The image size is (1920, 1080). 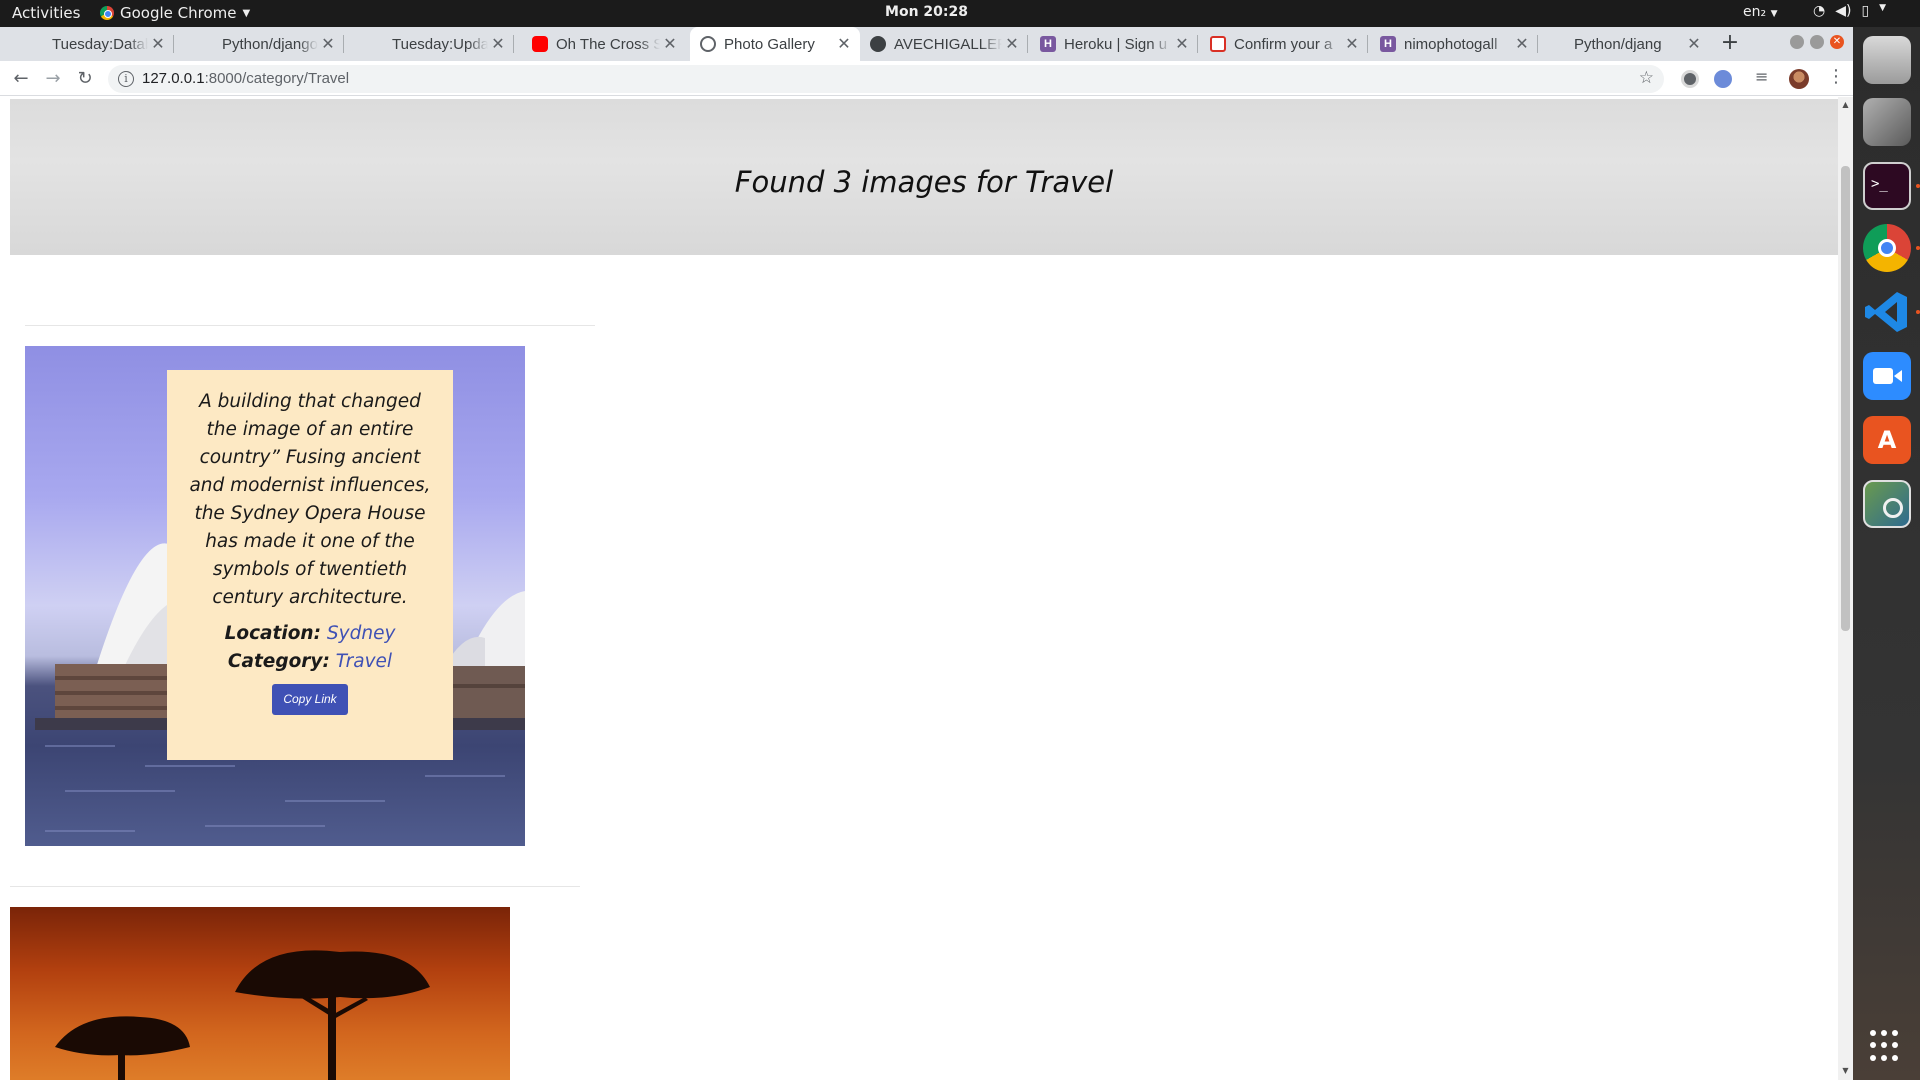 I want to click on globe-icon, so click(x=708, y=44).